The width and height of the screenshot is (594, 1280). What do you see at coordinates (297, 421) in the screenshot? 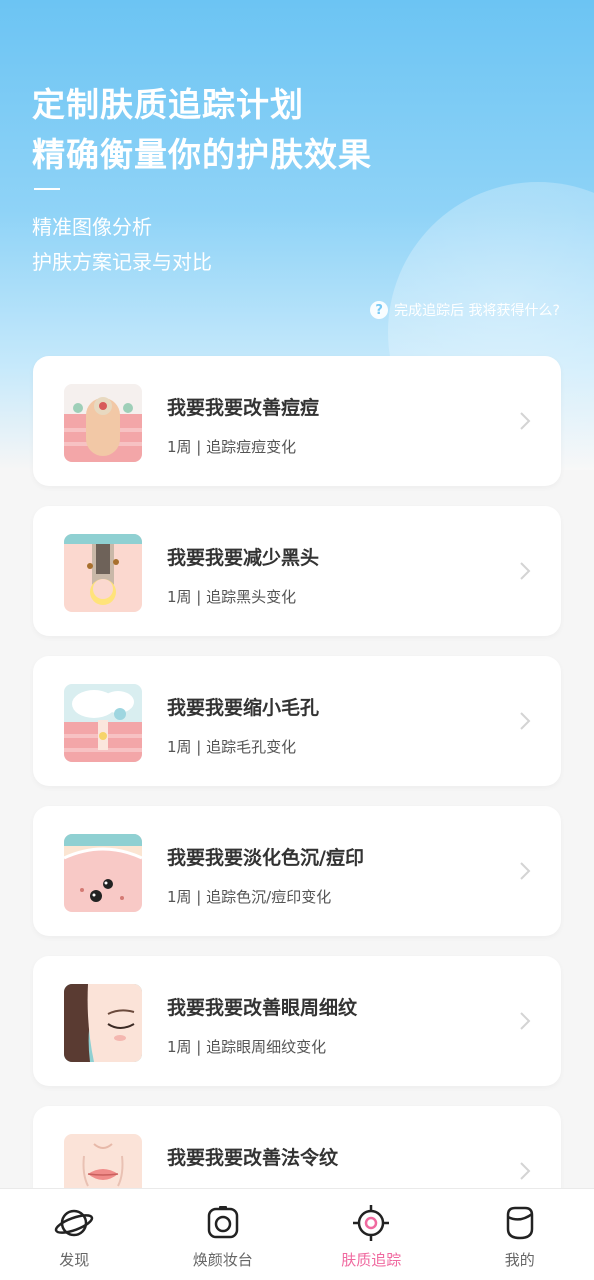
I see `plan-card-acne: 我要我要改善痘痘 1周 | 追踪痘痘变化` at bounding box center [297, 421].